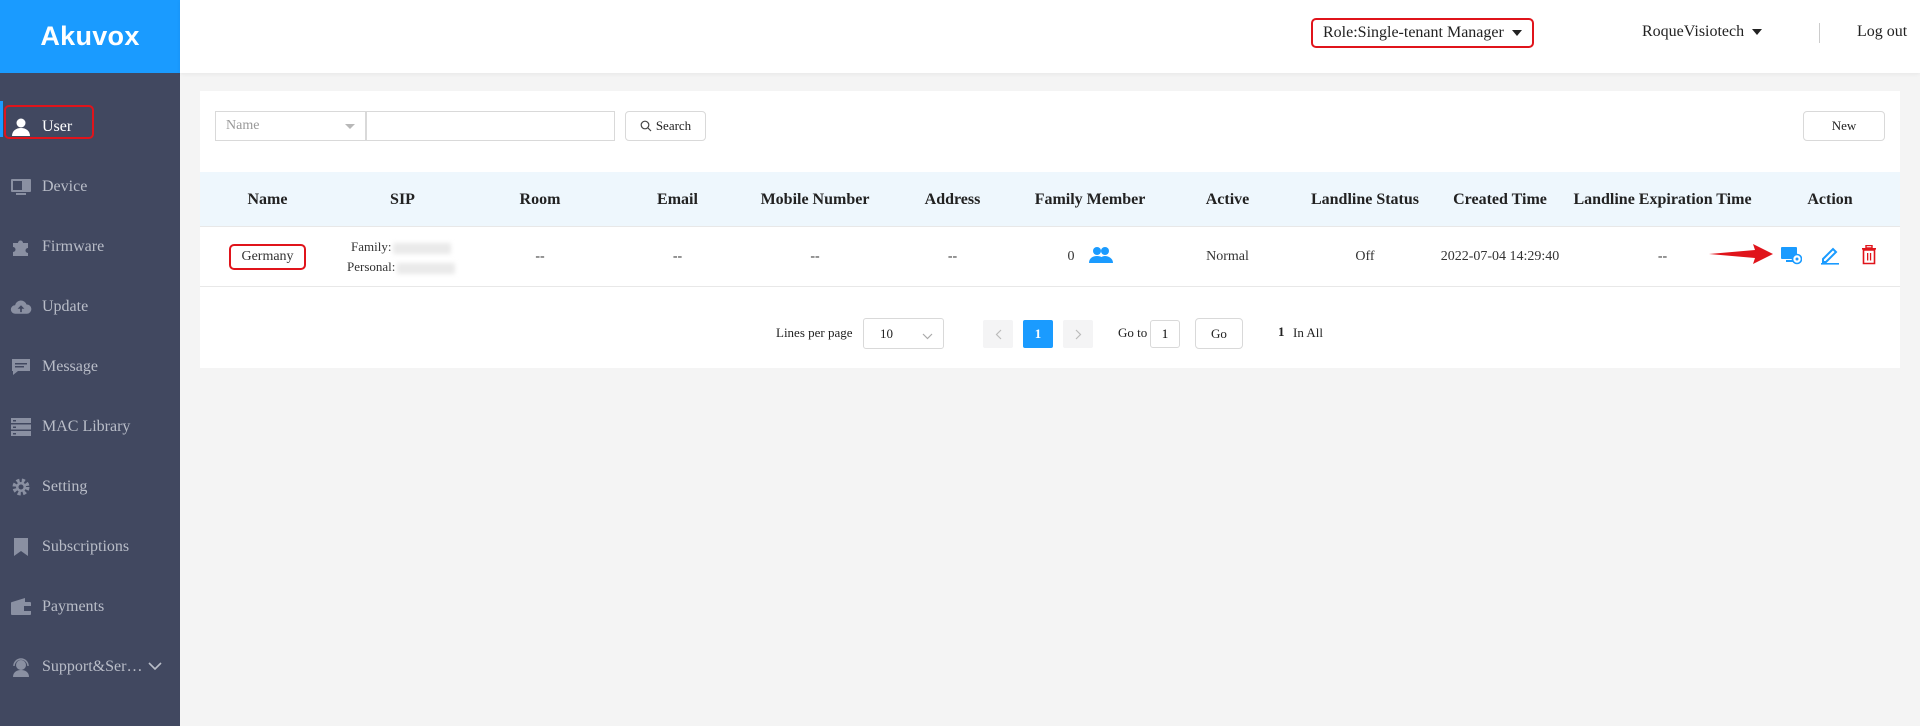 Image resolution: width=1920 pixels, height=726 pixels. I want to click on family-member-count: 0, so click(1071, 256).